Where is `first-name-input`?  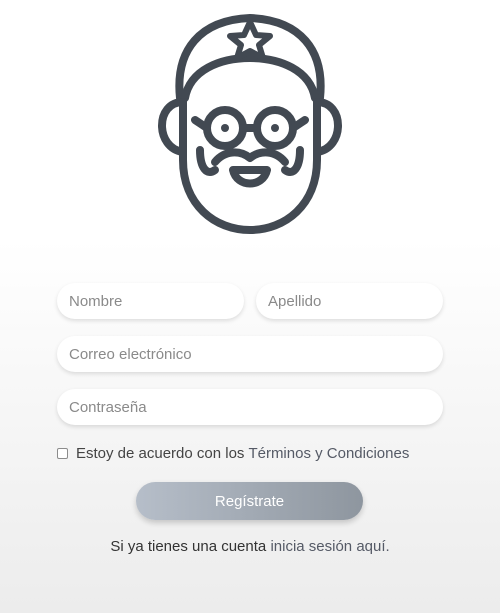 first-name-input is located at coordinates (150, 301).